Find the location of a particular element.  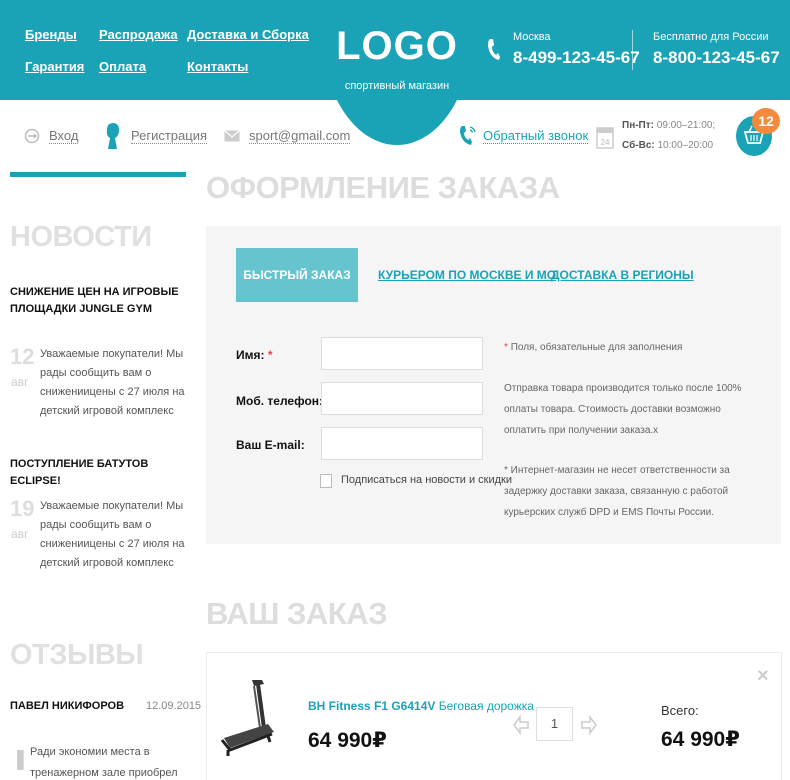

name-input is located at coordinates (402, 353).